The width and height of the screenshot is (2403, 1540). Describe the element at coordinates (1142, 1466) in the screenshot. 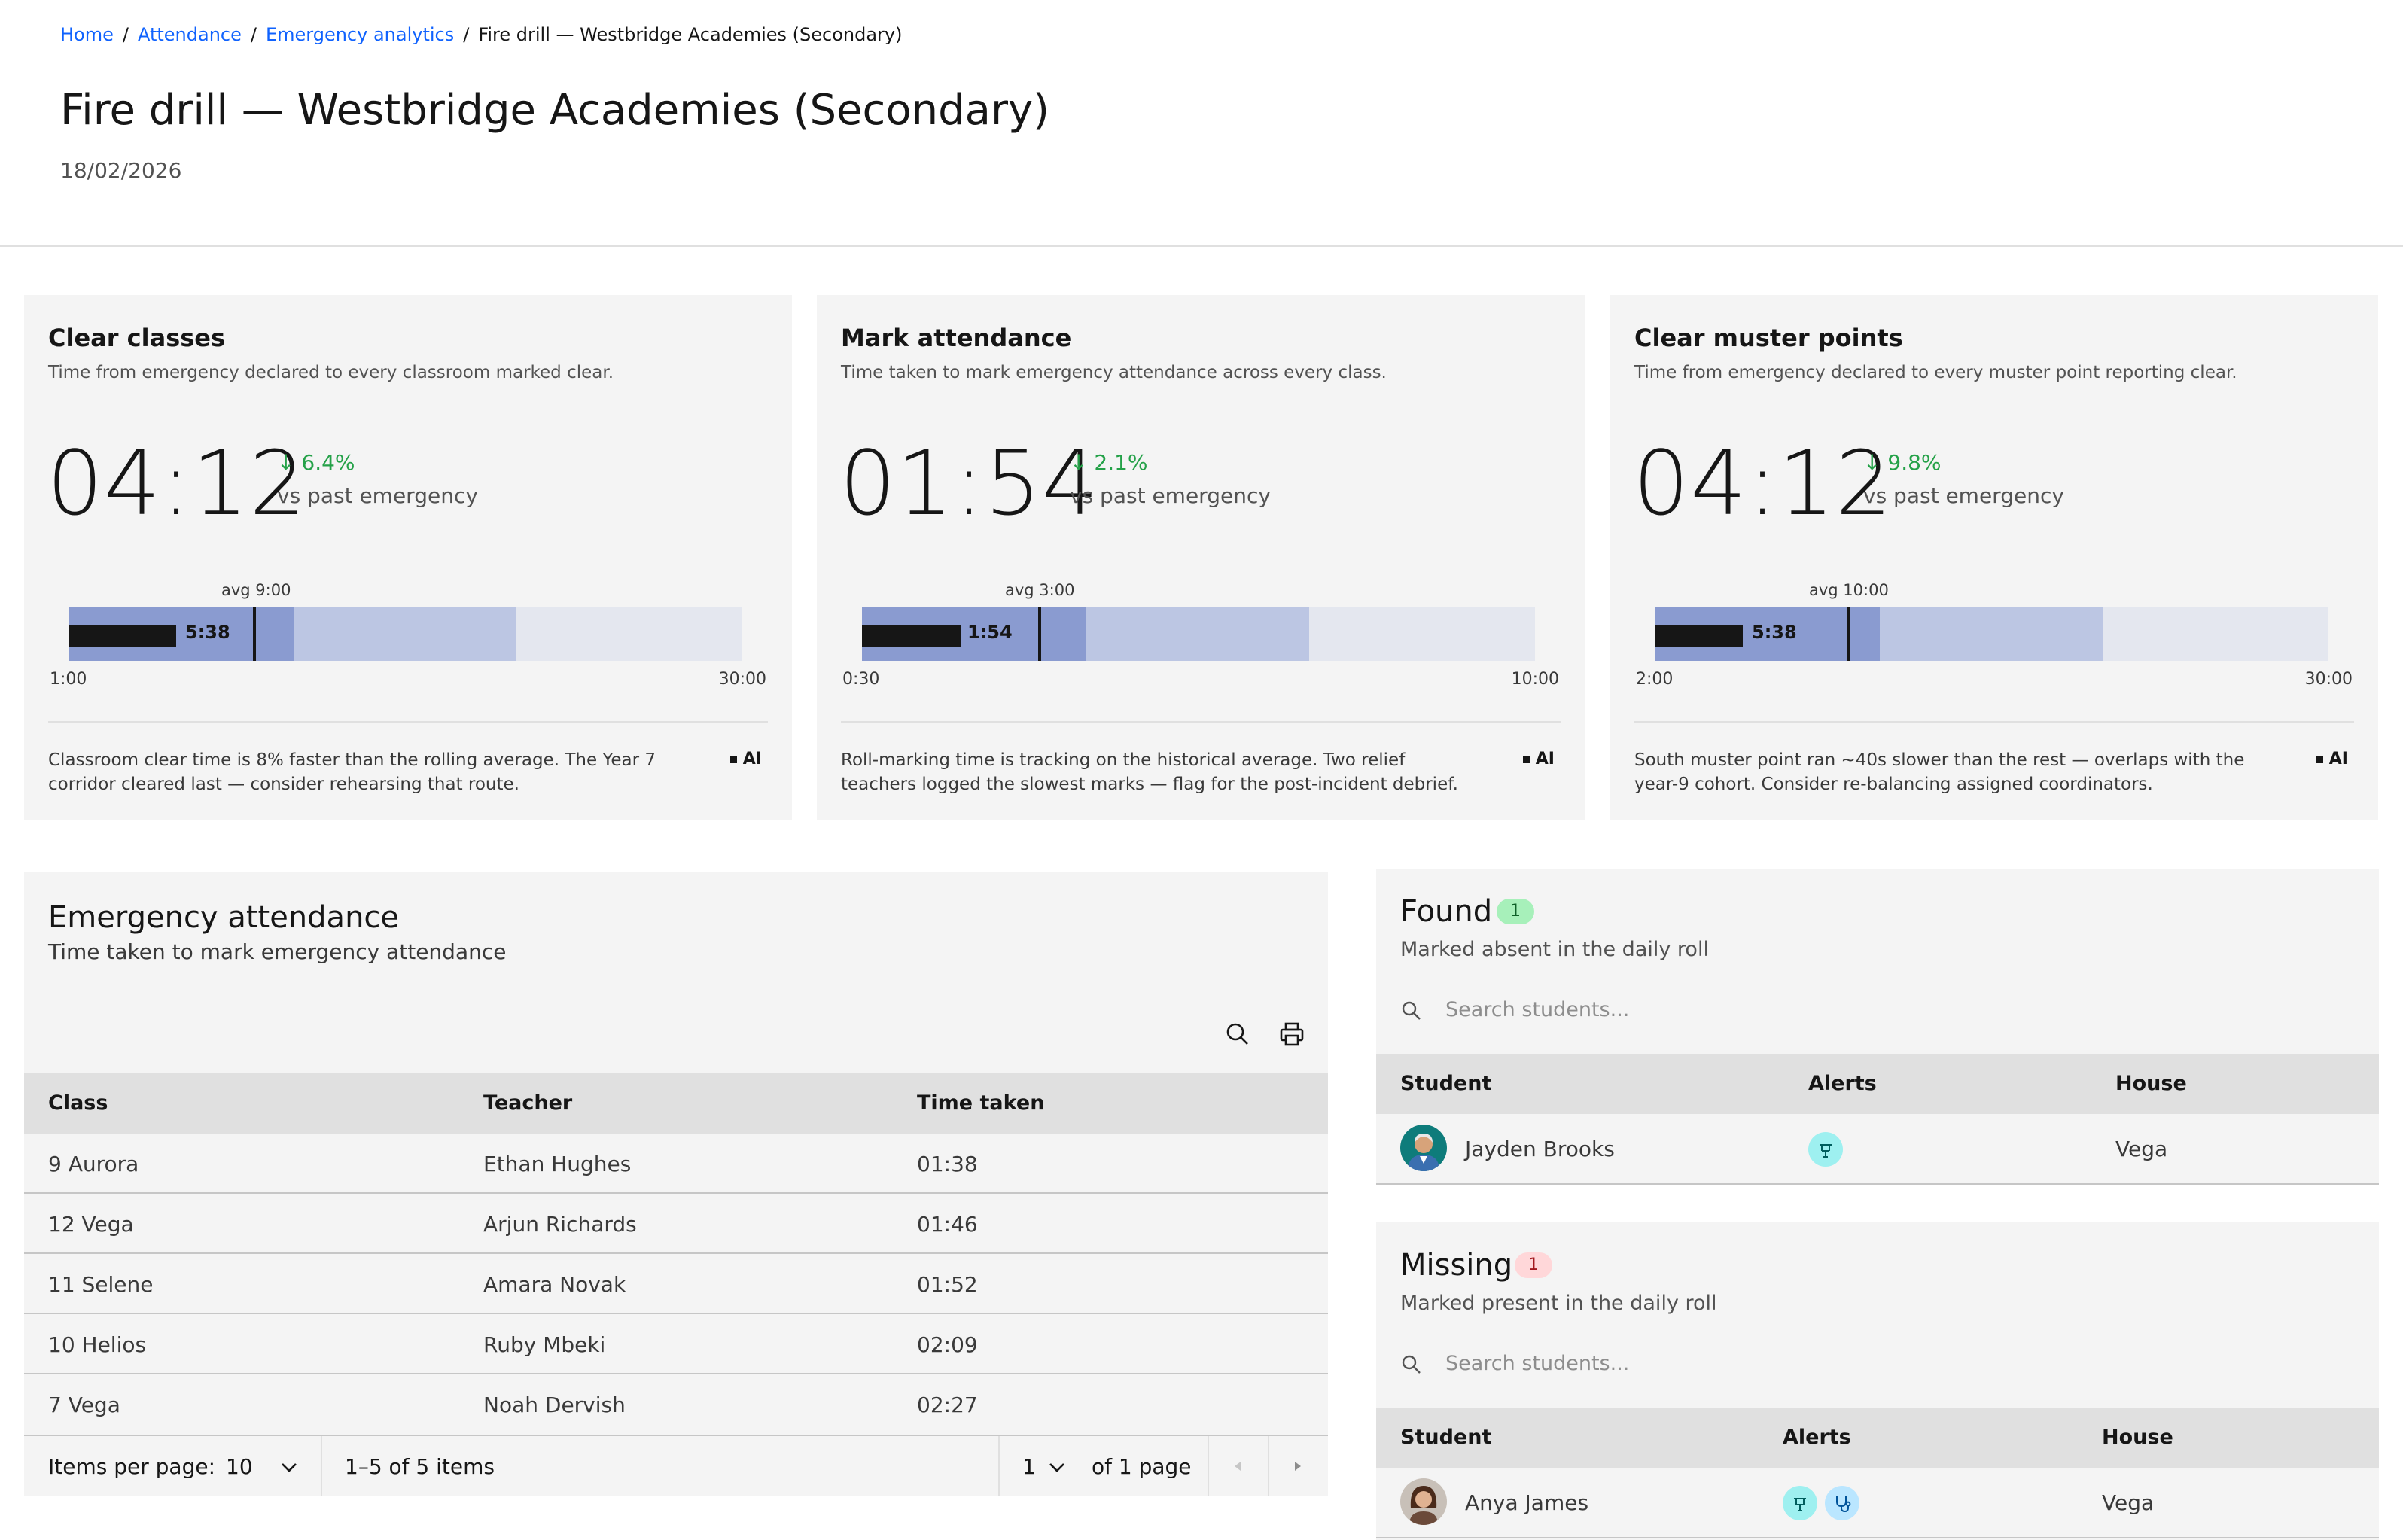

I see `page-count: of 1 page` at that location.